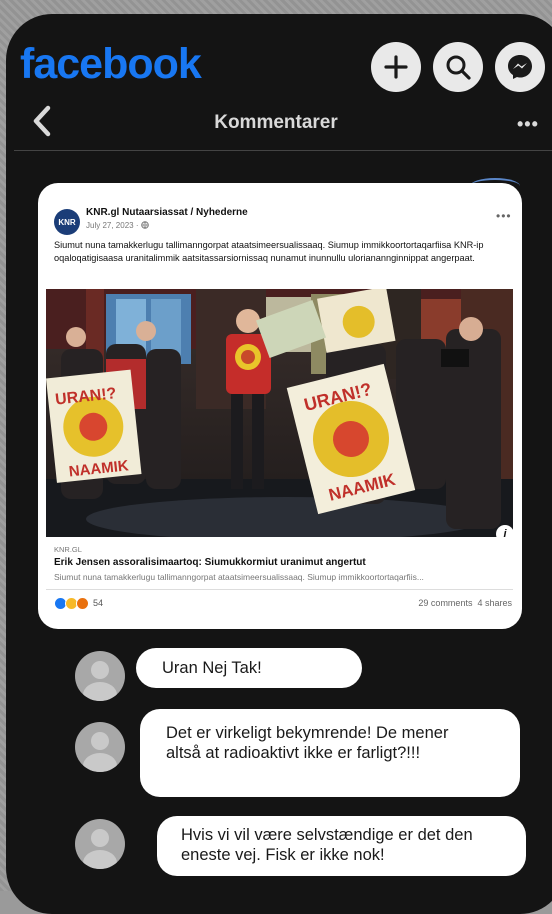 The image size is (552, 914). I want to click on link-domain: KNR.GL, so click(68, 549).